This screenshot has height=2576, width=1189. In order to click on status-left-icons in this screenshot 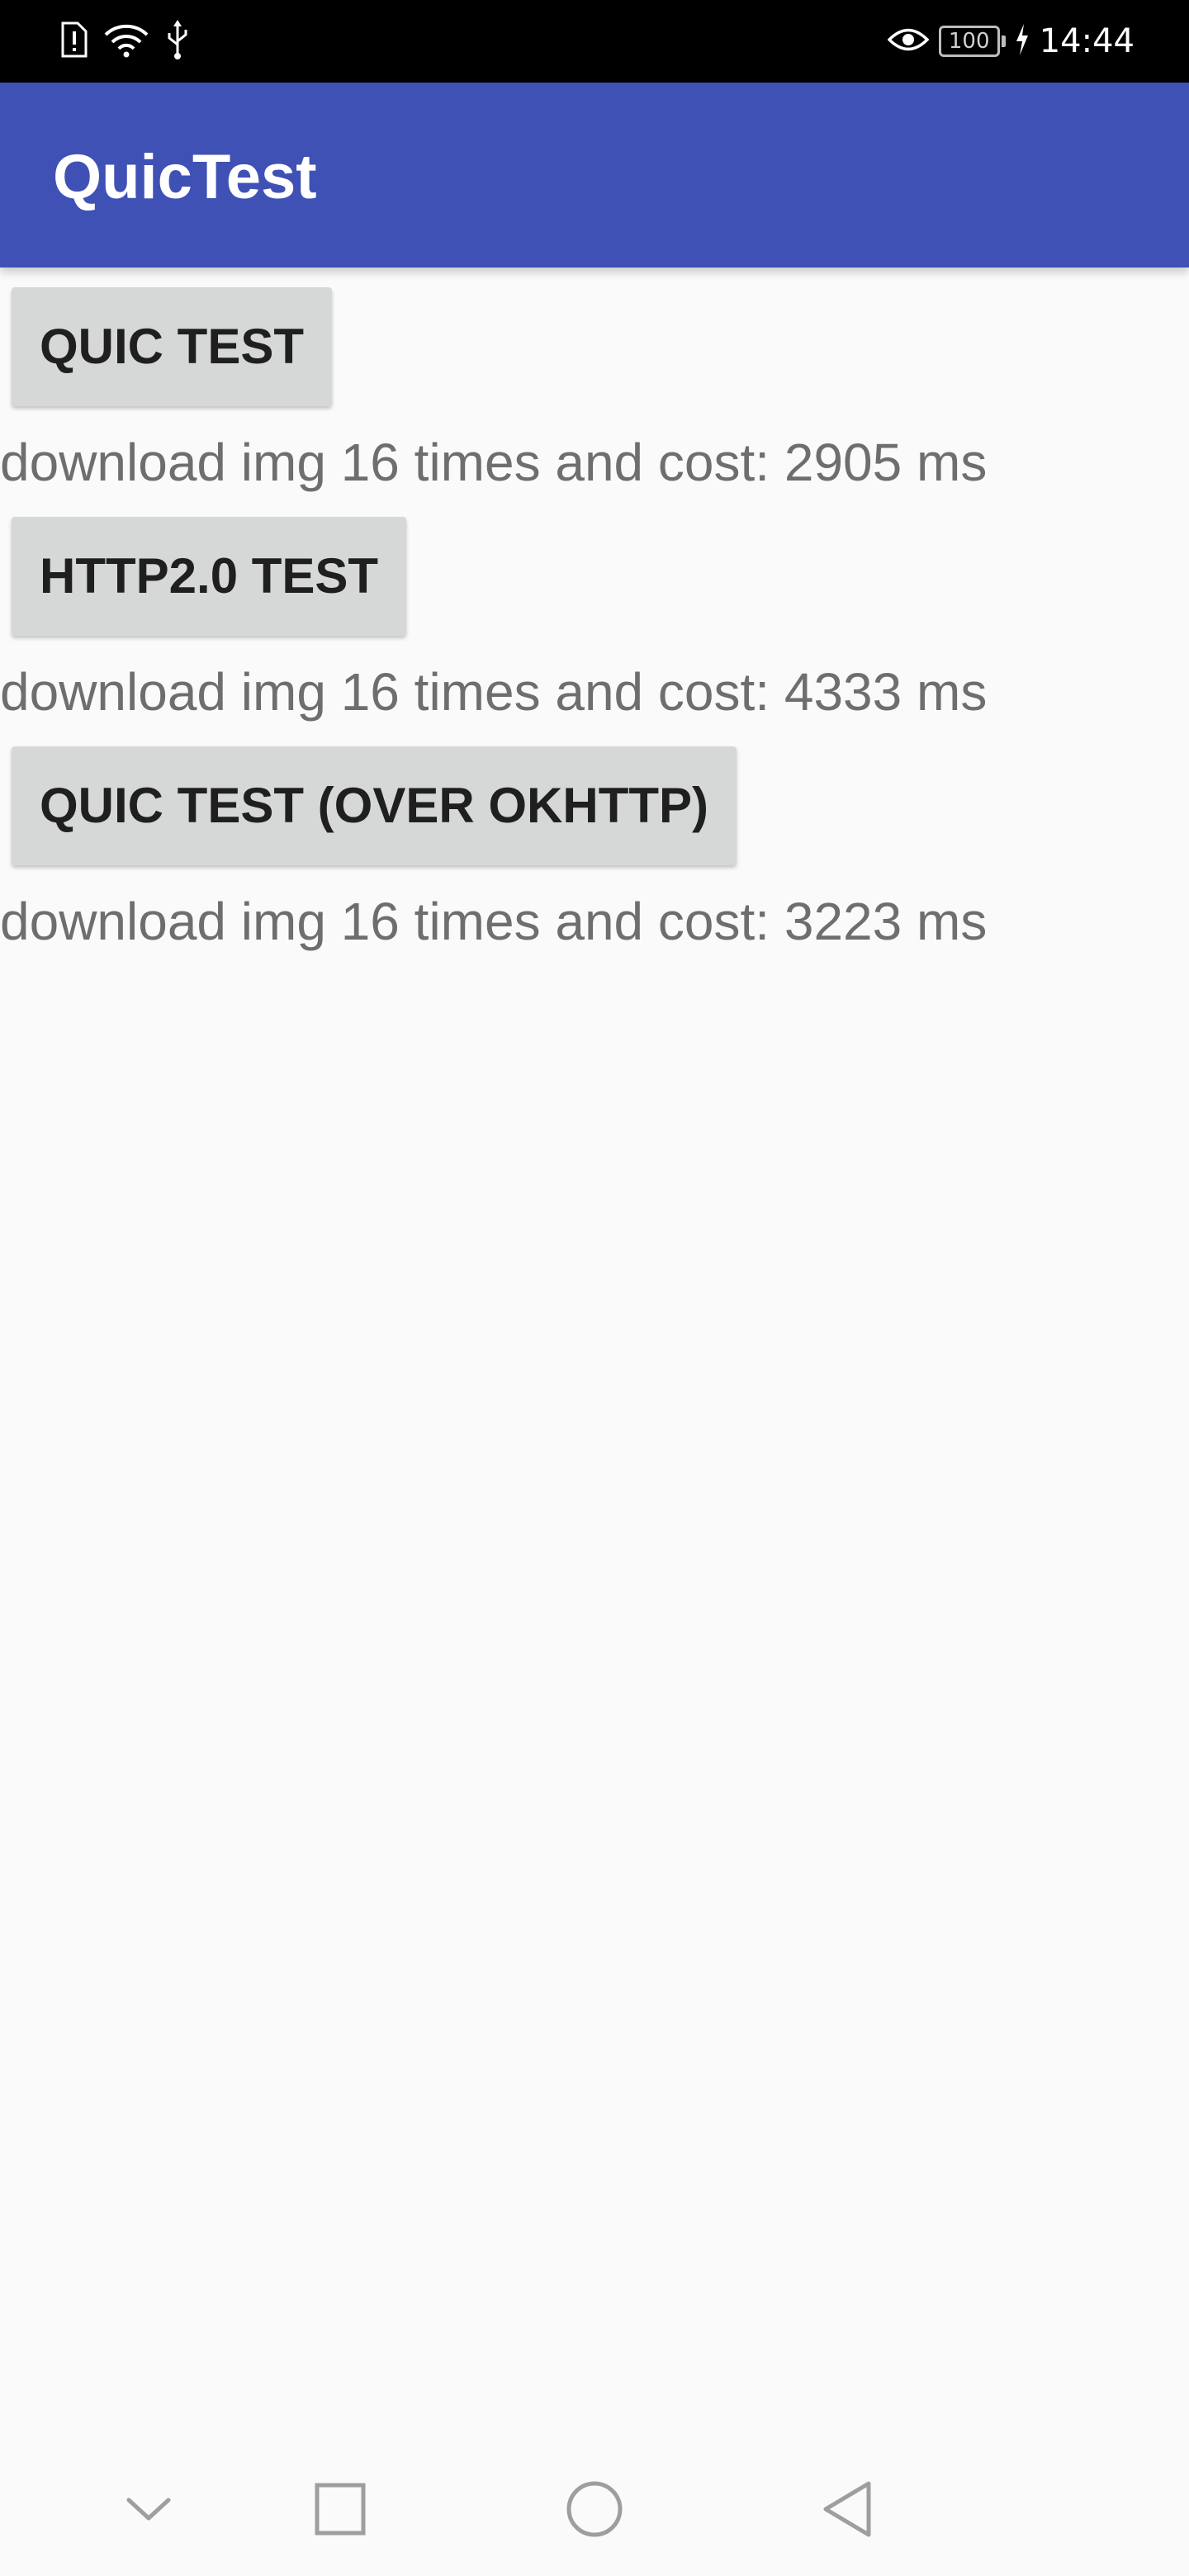, I will do `click(124, 41)`.